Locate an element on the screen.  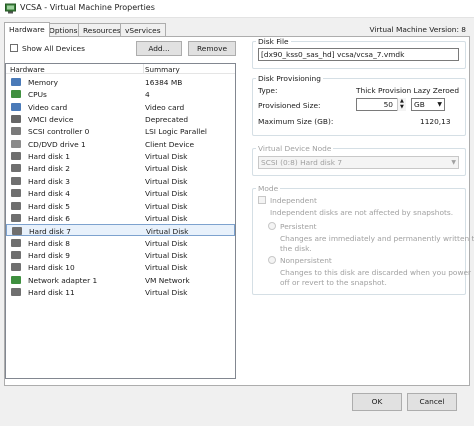
network-adapter-icon is located at coordinates (16, 279).